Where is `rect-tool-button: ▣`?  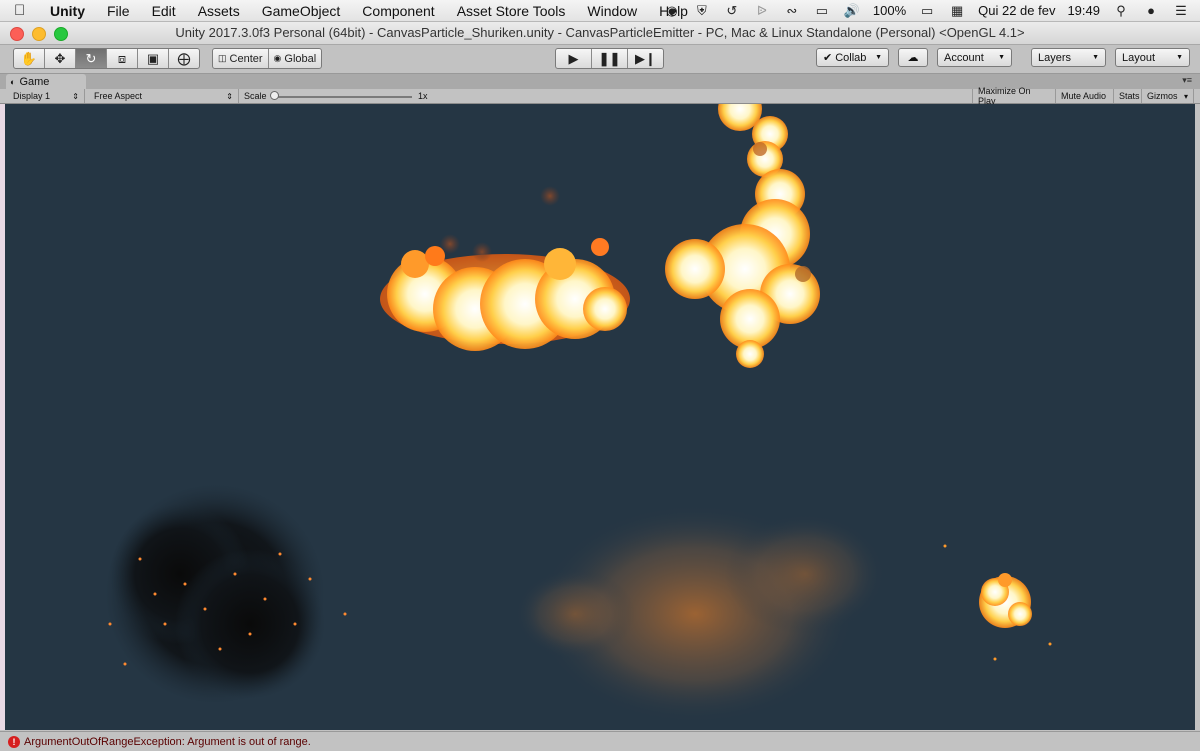 rect-tool-button: ▣ is located at coordinates (153, 58).